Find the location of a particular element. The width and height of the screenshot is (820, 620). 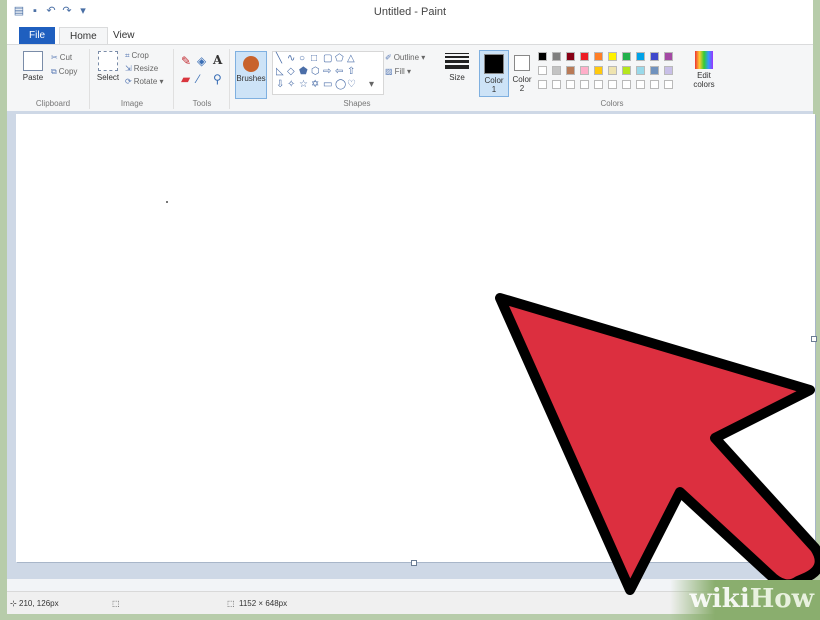

wikihow-logo: wikiHow is located at coordinates (752, 599).